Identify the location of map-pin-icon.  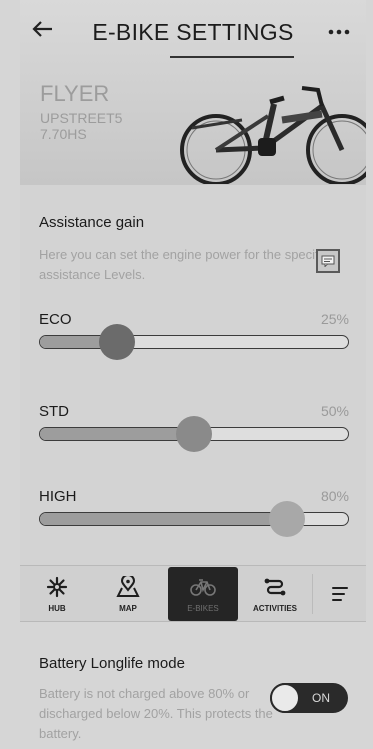
(128, 586).